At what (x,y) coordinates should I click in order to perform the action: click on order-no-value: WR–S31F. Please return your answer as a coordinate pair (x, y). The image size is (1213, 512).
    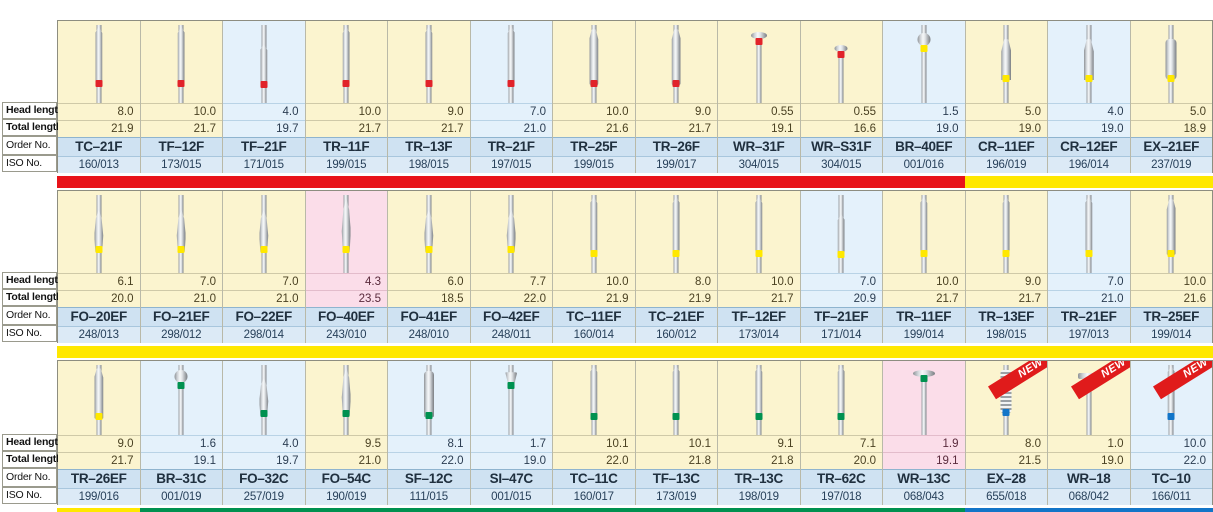
    Looking at the image, I should click on (841, 146).